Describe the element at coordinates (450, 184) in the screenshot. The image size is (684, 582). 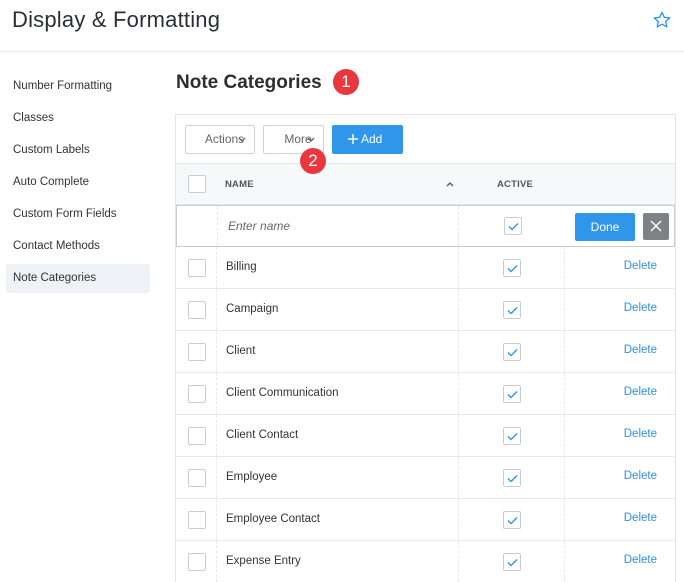
I see `sort-ascending-icon` at that location.